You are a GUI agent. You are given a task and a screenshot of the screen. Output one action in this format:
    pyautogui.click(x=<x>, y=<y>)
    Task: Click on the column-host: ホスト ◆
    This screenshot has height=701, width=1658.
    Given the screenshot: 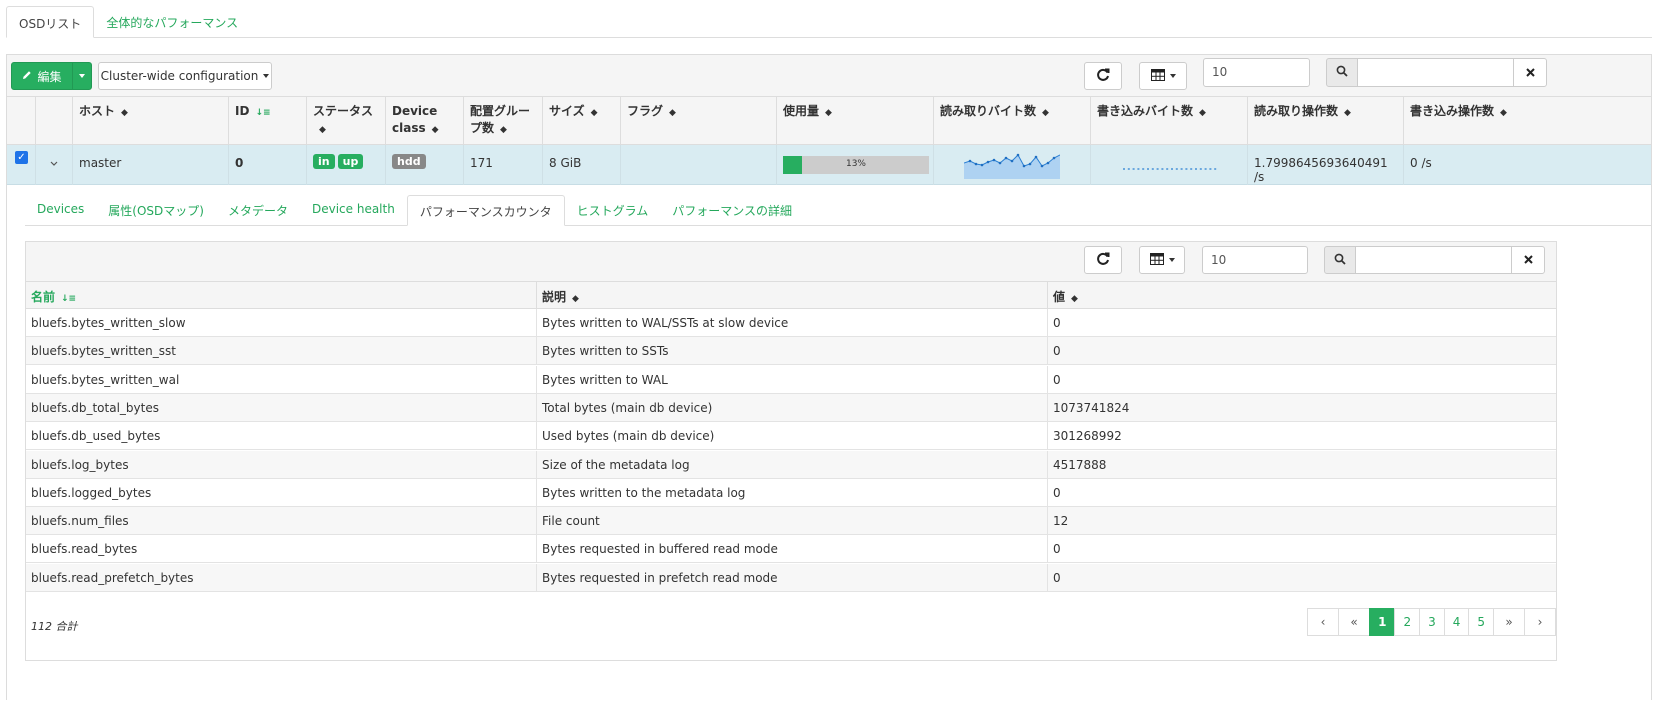 What is the action you would take?
    pyautogui.click(x=151, y=121)
    